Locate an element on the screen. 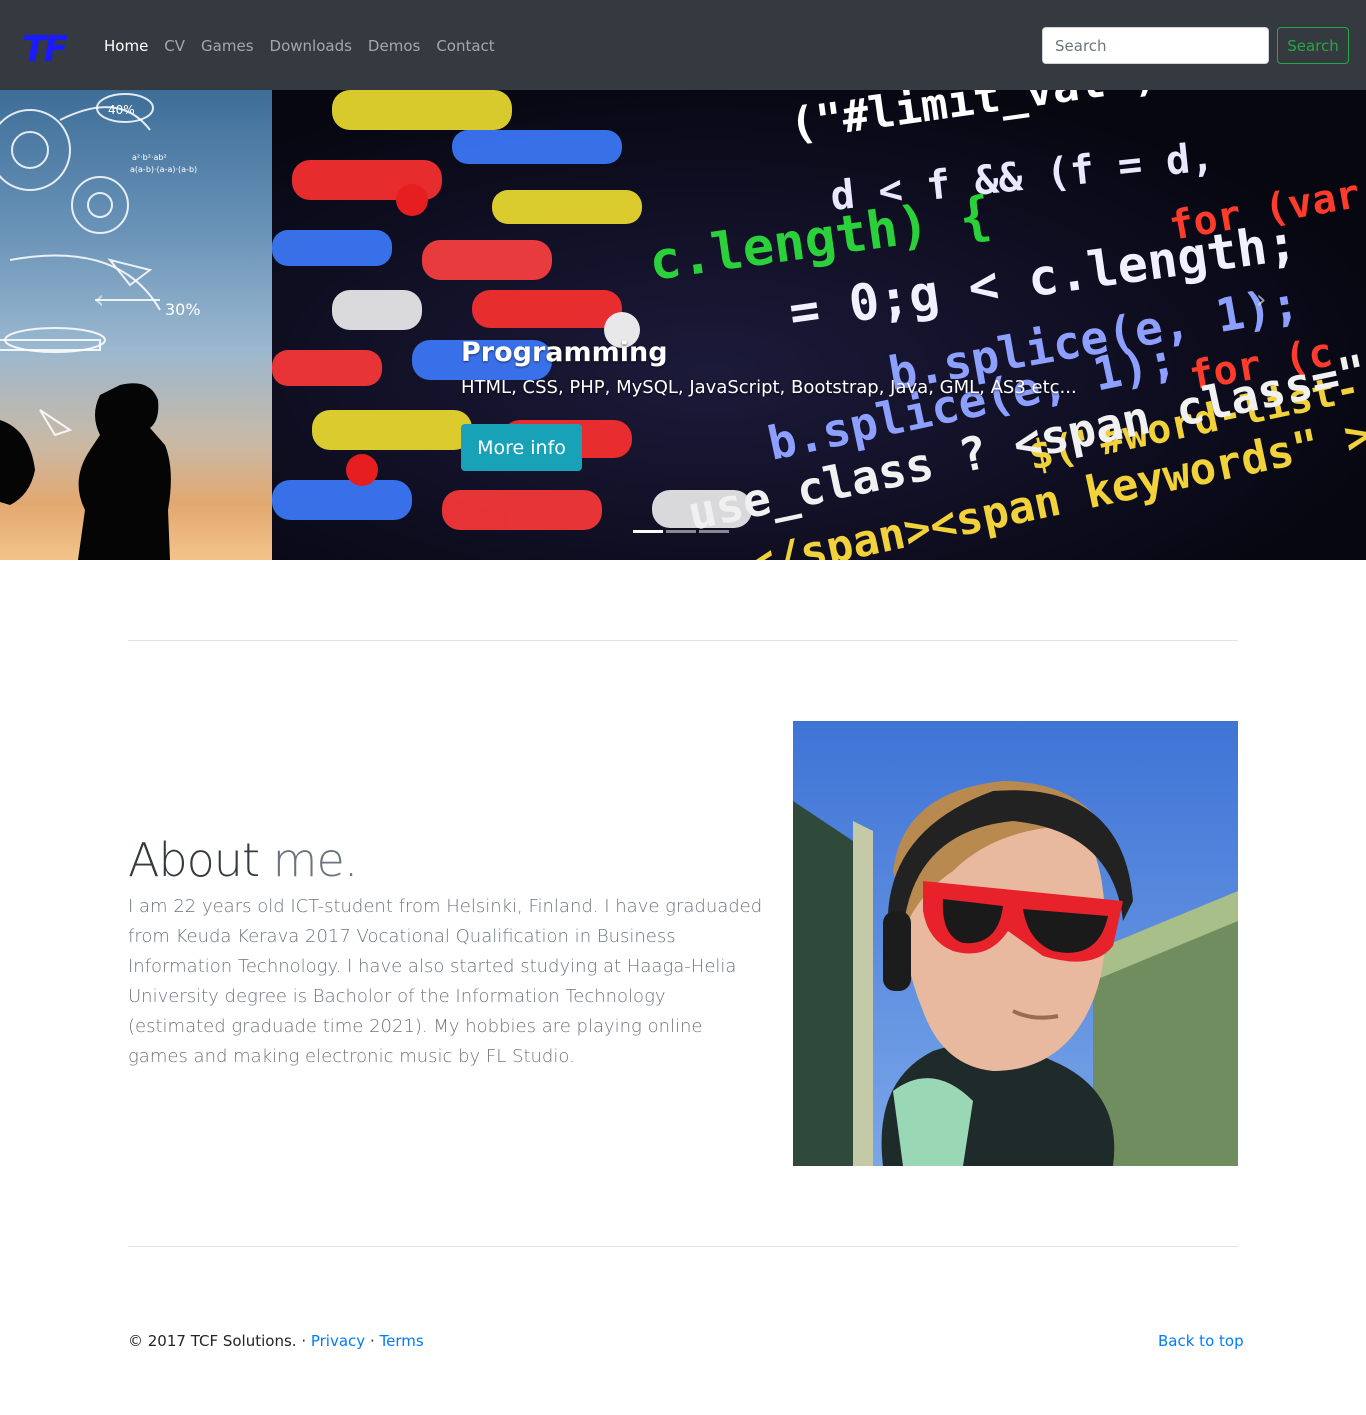 This screenshot has width=1366, height=1415. profile-photo is located at coordinates (1015, 943).